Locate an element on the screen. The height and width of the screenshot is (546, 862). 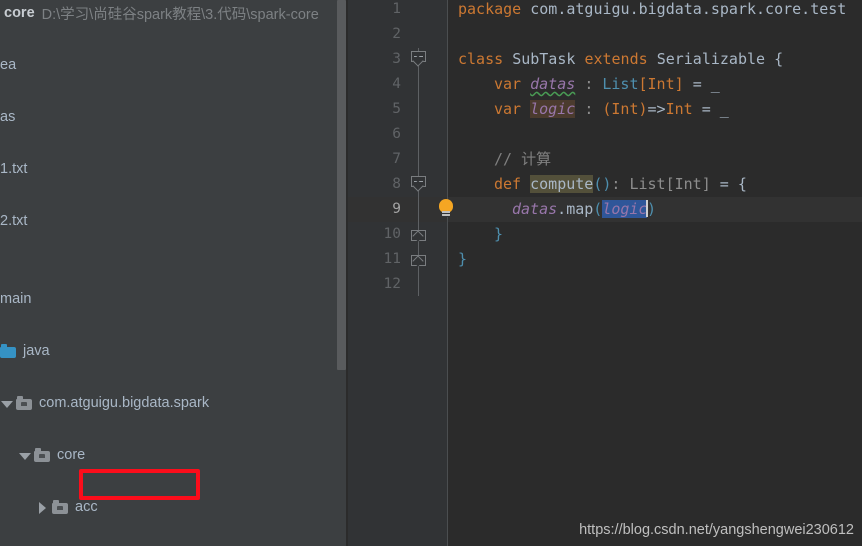
tree-item-acc: acc is located at coordinates (174, 507).